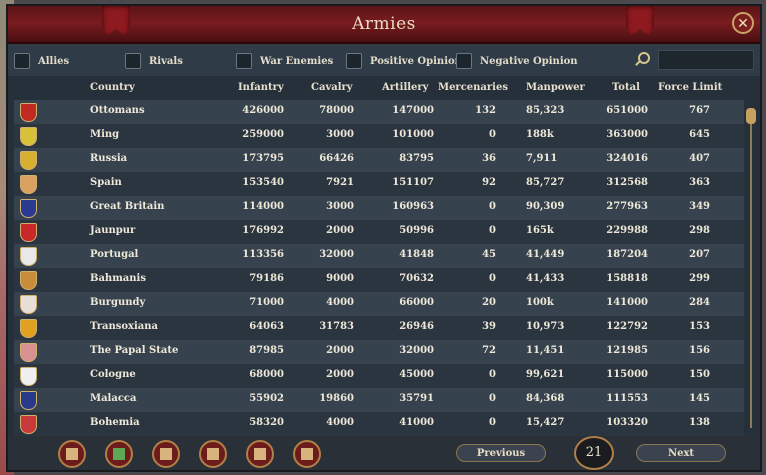 The height and width of the screenshot is (475, 766). Describe the element at coordinates (113, 398) in the screenshot. I see `cell-country: Malacca` at that location.